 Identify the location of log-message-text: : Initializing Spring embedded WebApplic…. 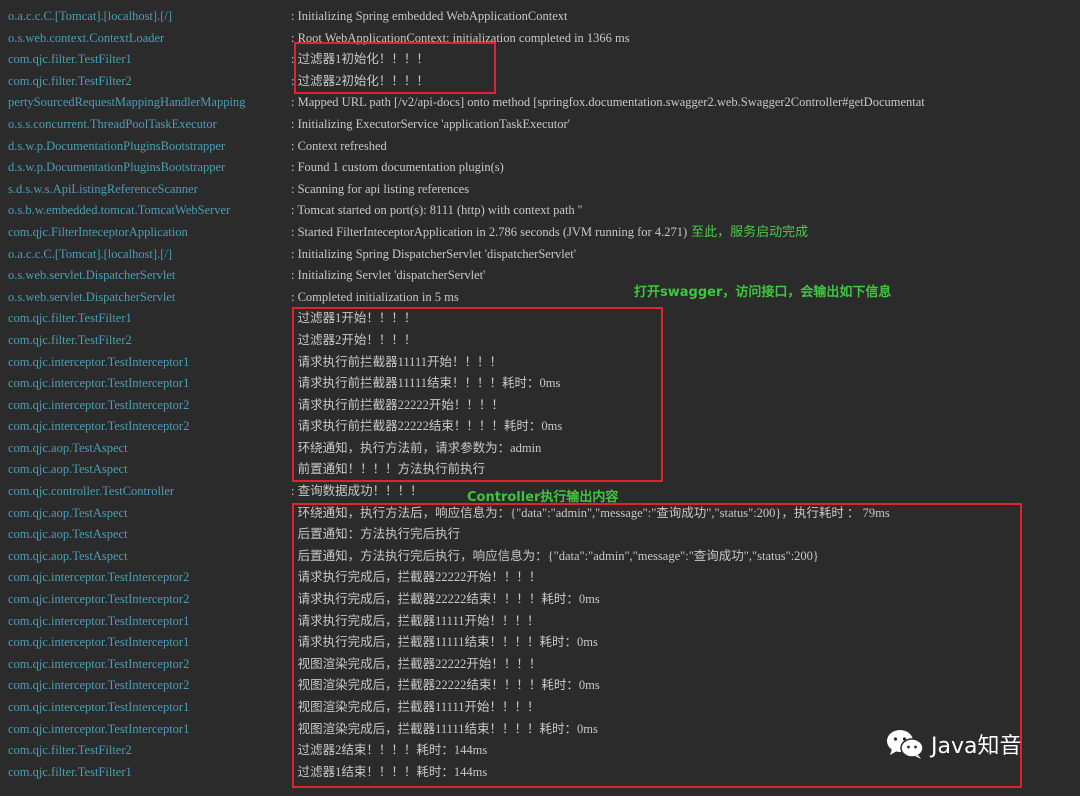
(429, 16).